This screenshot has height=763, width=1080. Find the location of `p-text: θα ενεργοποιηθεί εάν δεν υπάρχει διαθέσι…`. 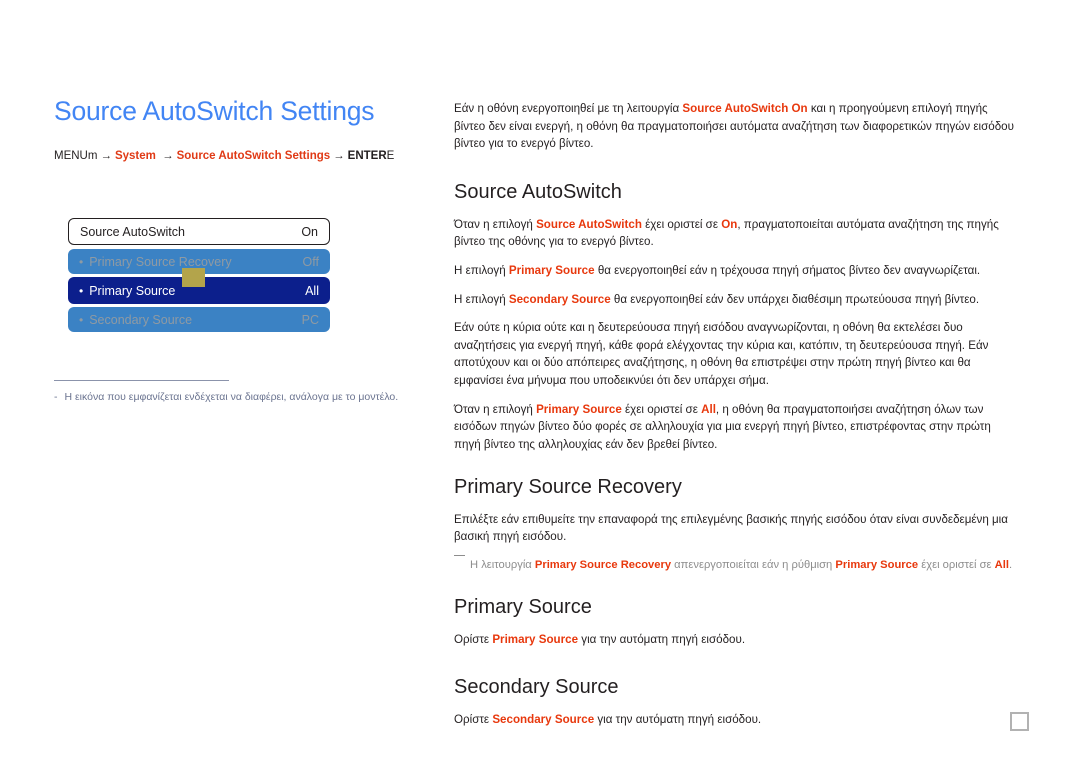

p-text: θα ενεργοποιηθεί εάν δεν υπάρχει διαθέσι… is located at coordinates (795, 299).